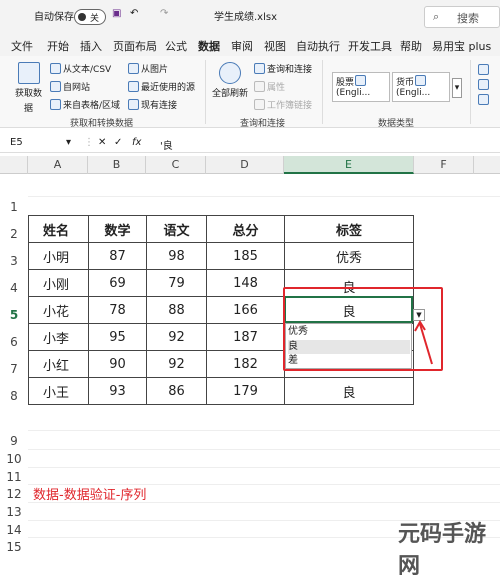  Describe the element at coordinates (411, 46) in the screenshot. I see `menu-help: 帮助` at that location.